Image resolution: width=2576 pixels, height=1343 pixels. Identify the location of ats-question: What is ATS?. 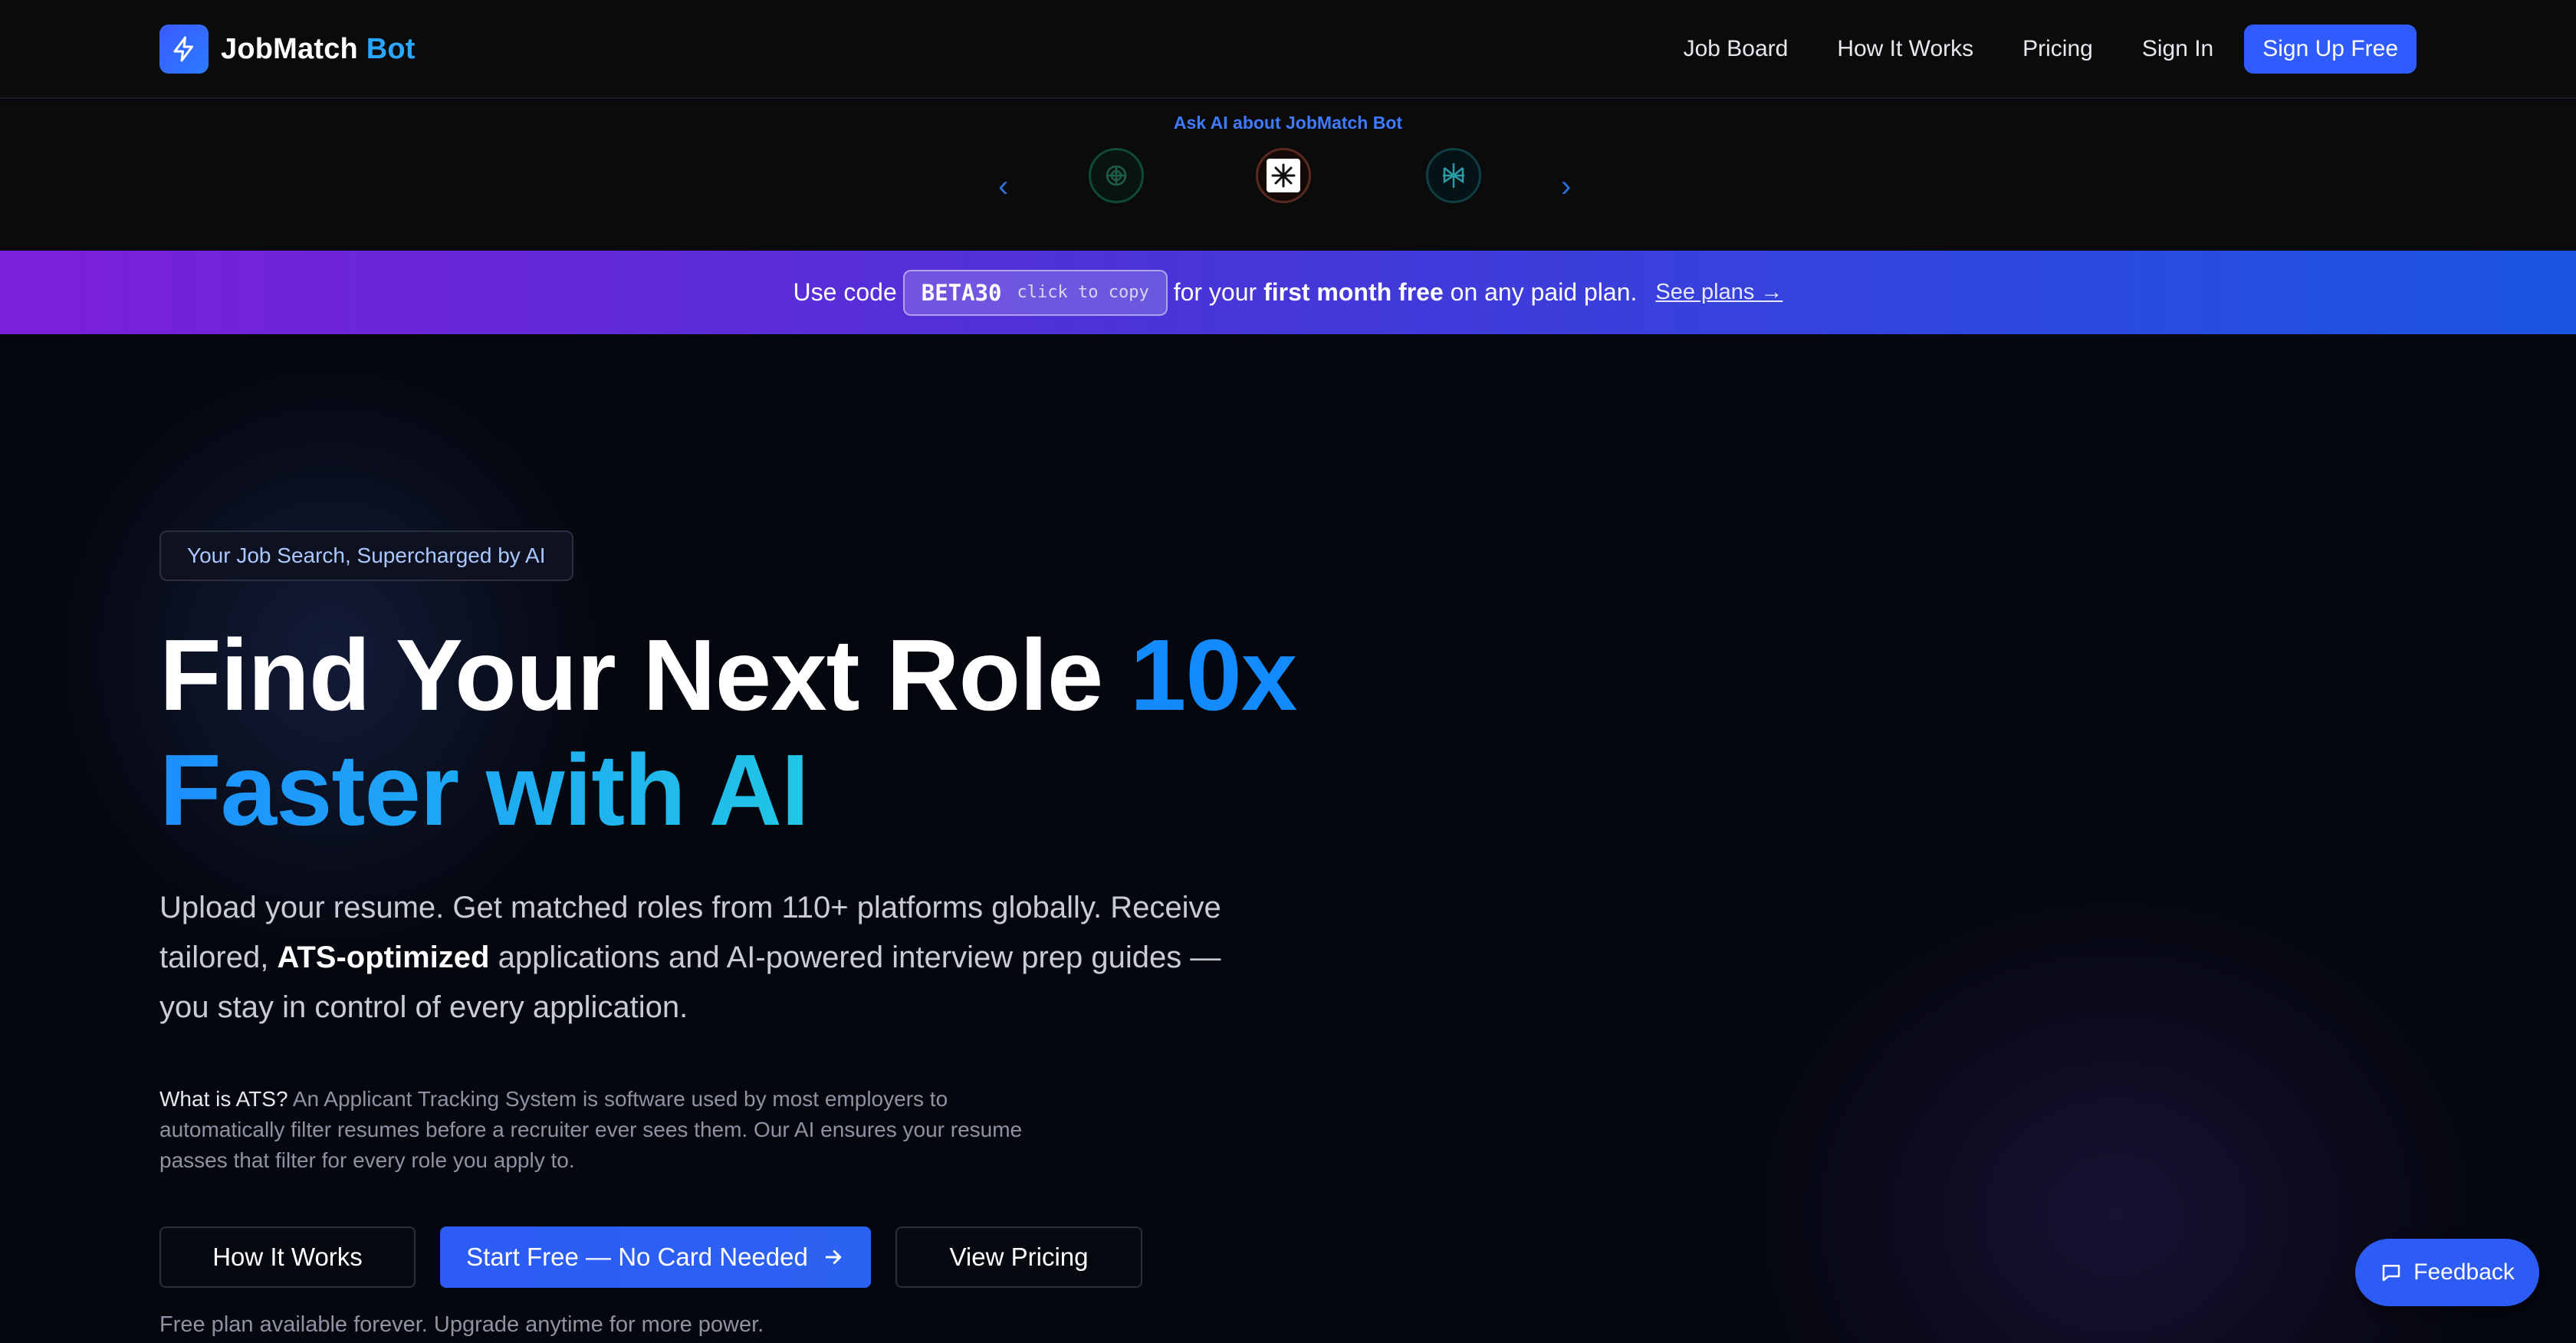
(224, 1099).